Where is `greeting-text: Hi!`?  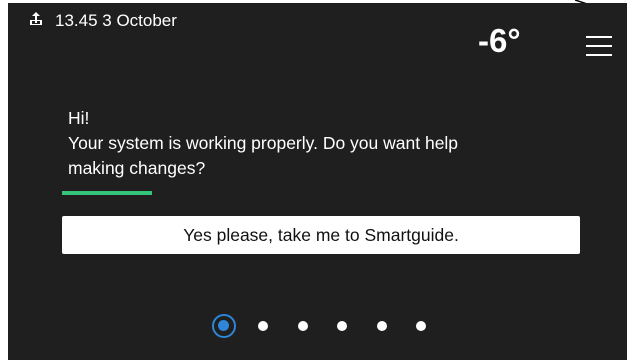 greeting-text: Hi! is located at coordinates (79, 118).